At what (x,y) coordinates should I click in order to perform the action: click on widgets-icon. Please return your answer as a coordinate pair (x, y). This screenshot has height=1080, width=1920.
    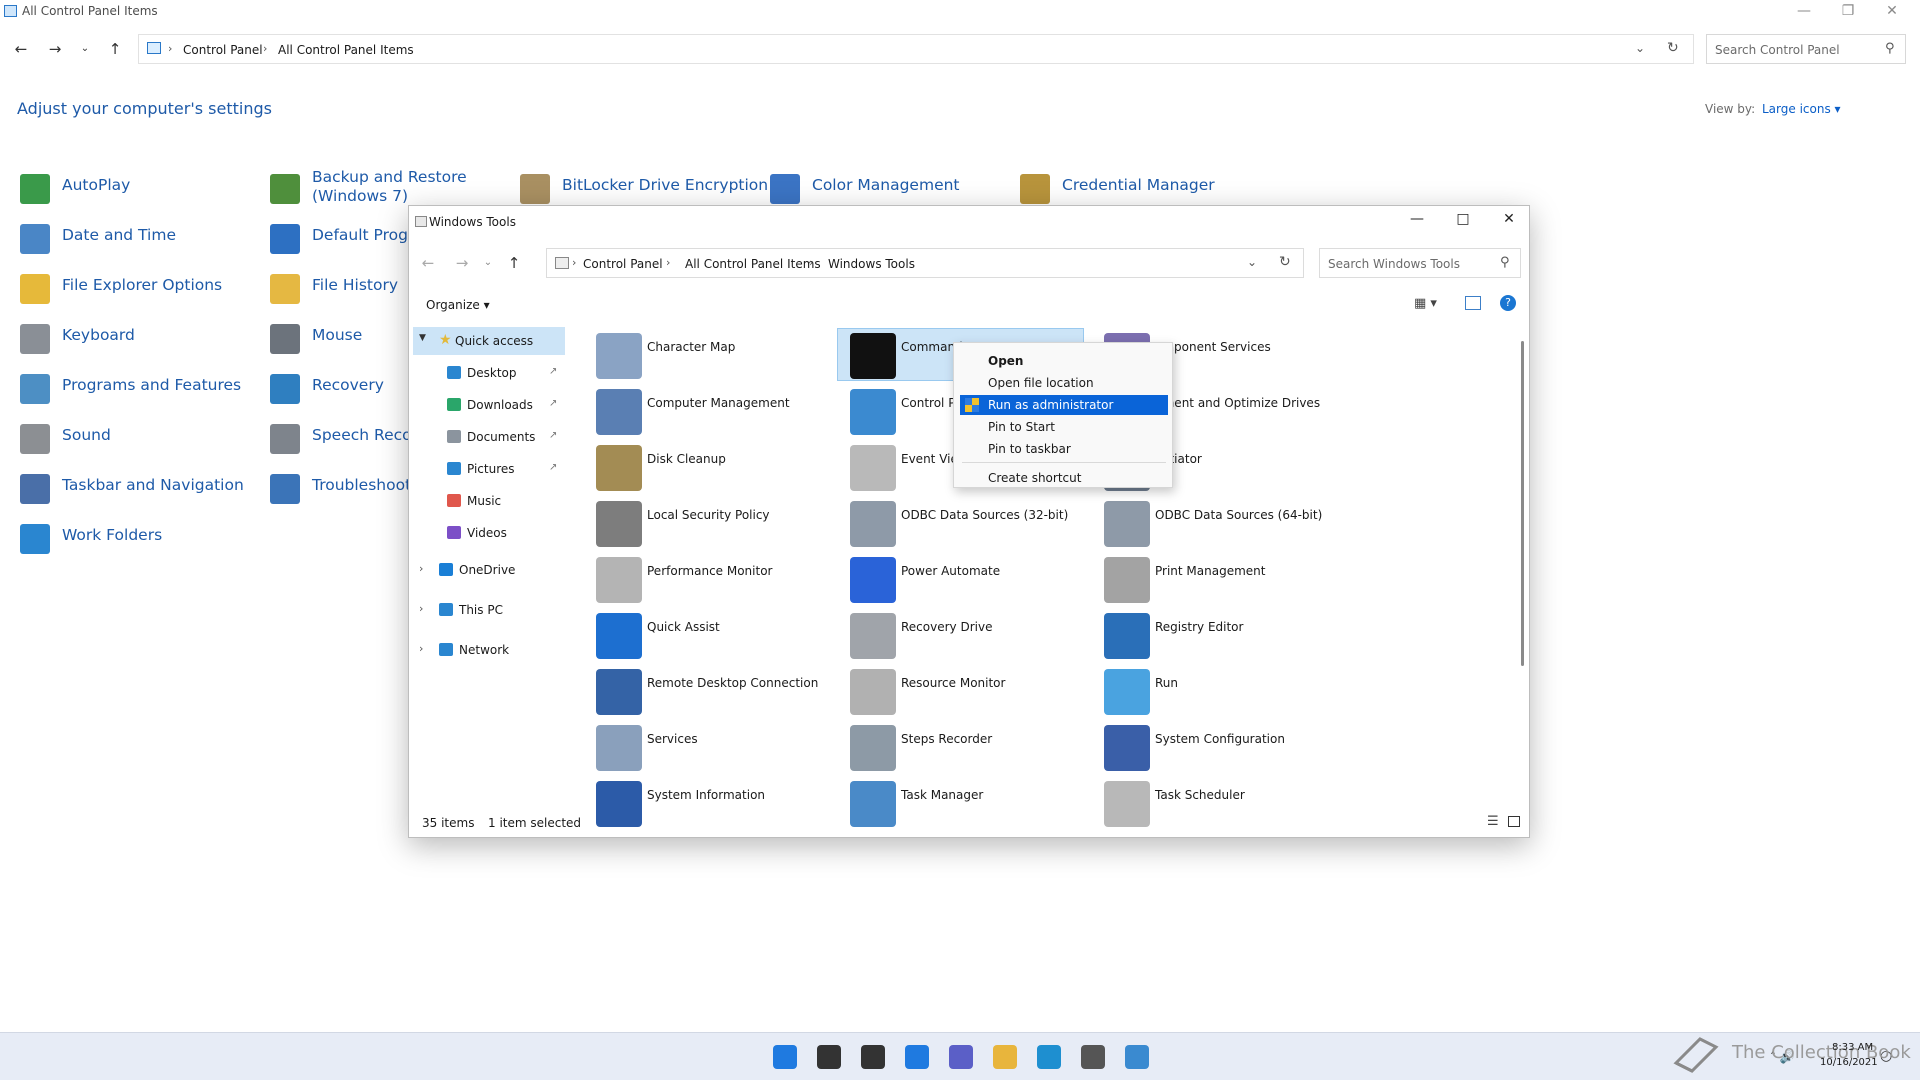
    Looking at the image, I should click on (917, 1057).